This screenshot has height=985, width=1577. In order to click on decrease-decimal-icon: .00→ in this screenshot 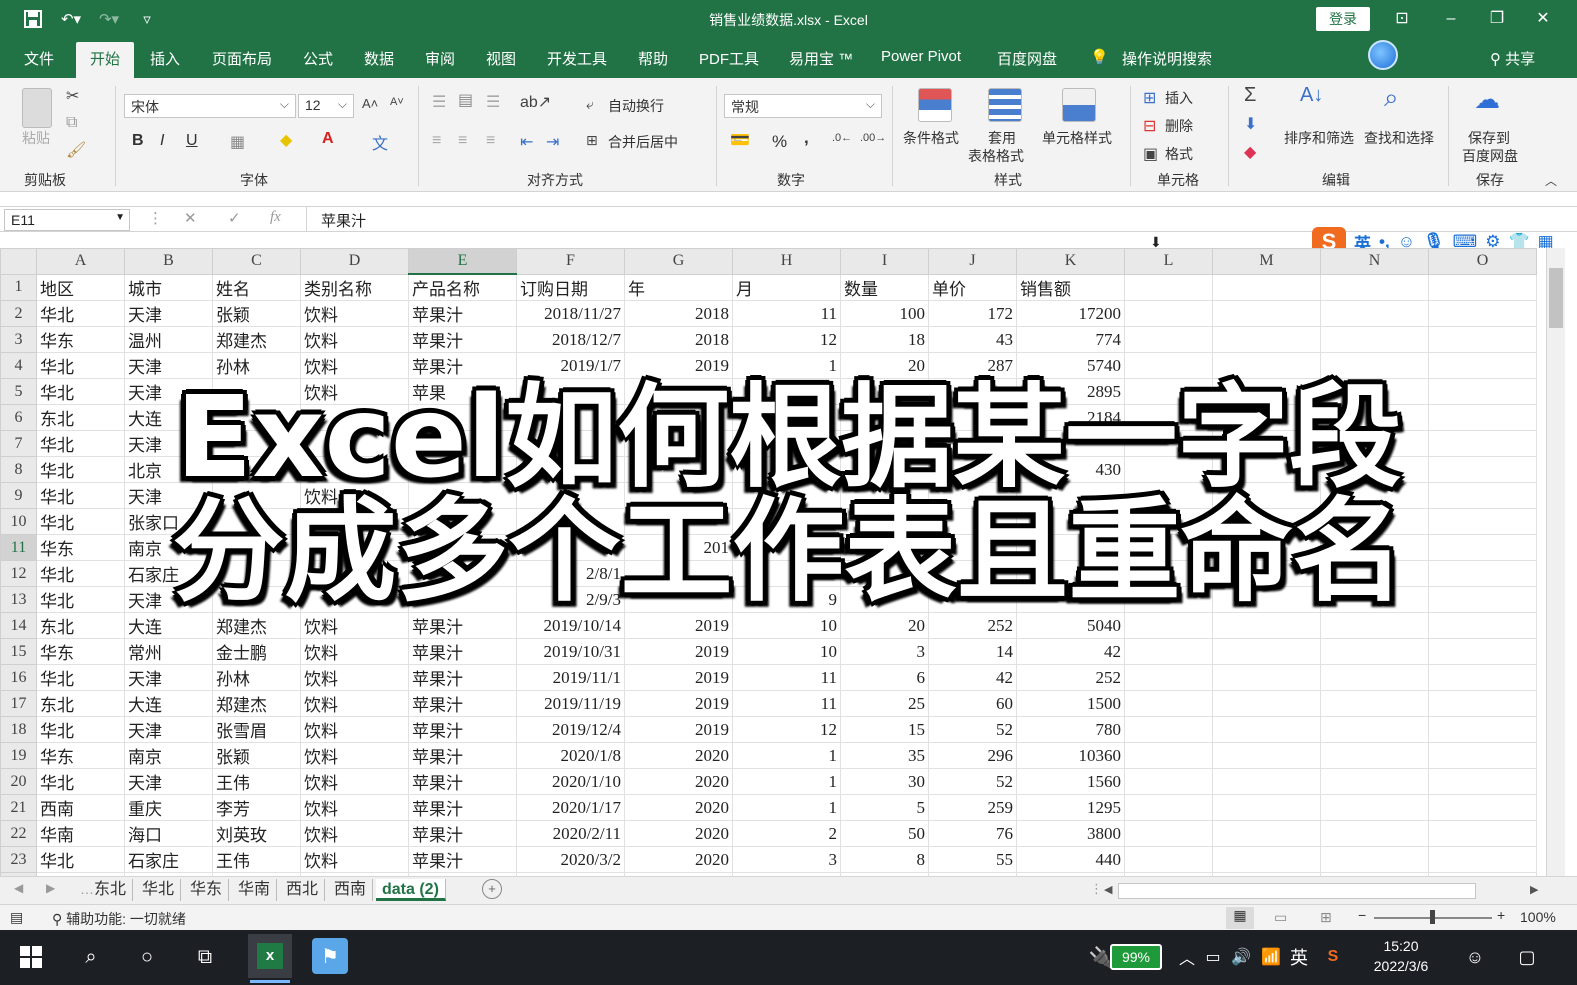, I will do `click(873, 138)`.